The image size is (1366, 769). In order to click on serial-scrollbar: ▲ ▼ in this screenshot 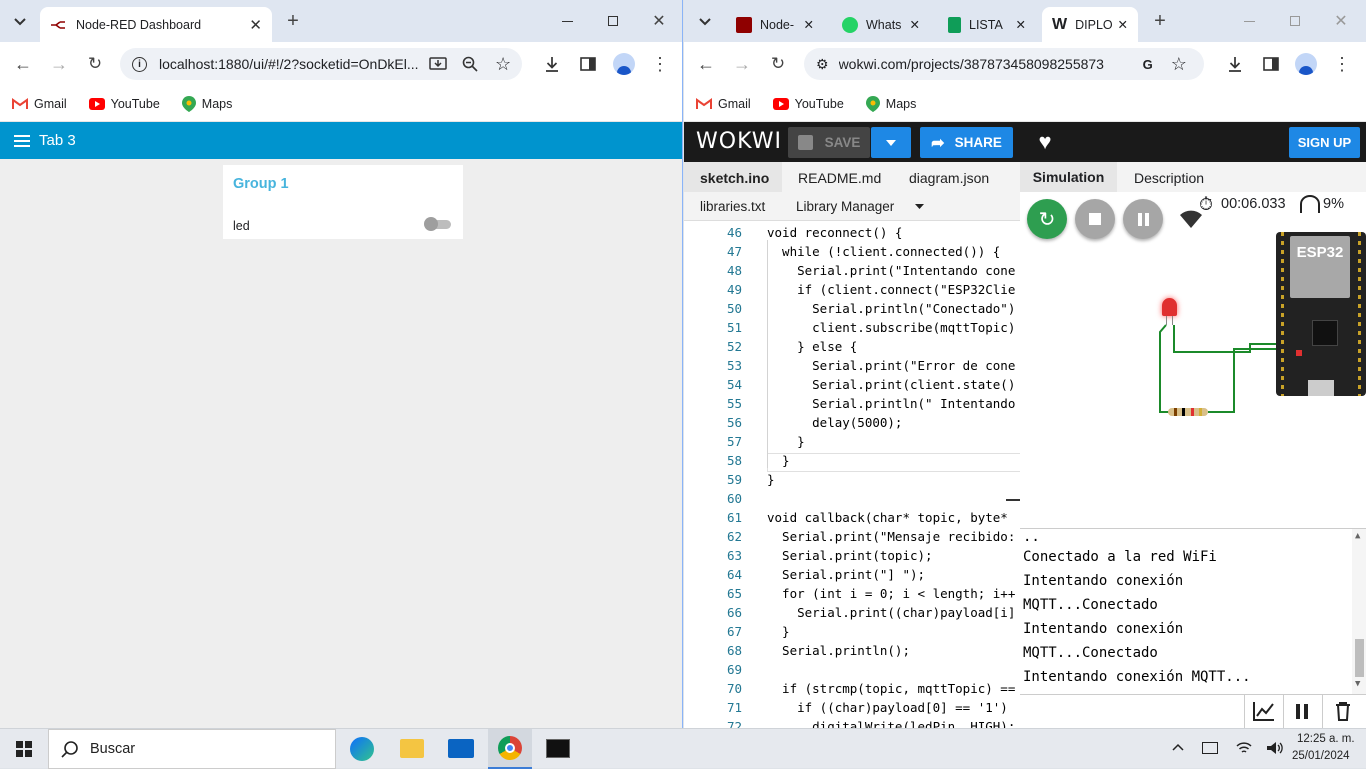, I will do `click(1359, 611)`.